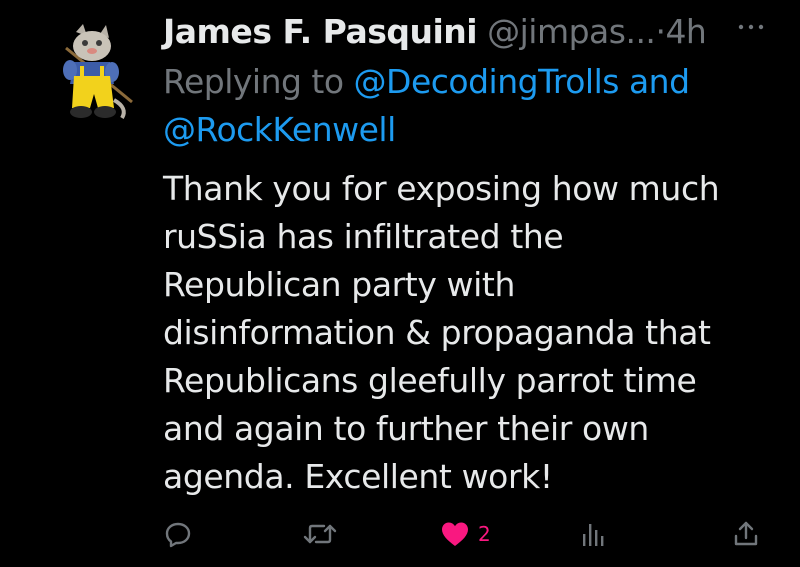 The image size is (800, 567). I want to click on mention-decodingtrolls: @DecodingTrolls, so click(487, 81).